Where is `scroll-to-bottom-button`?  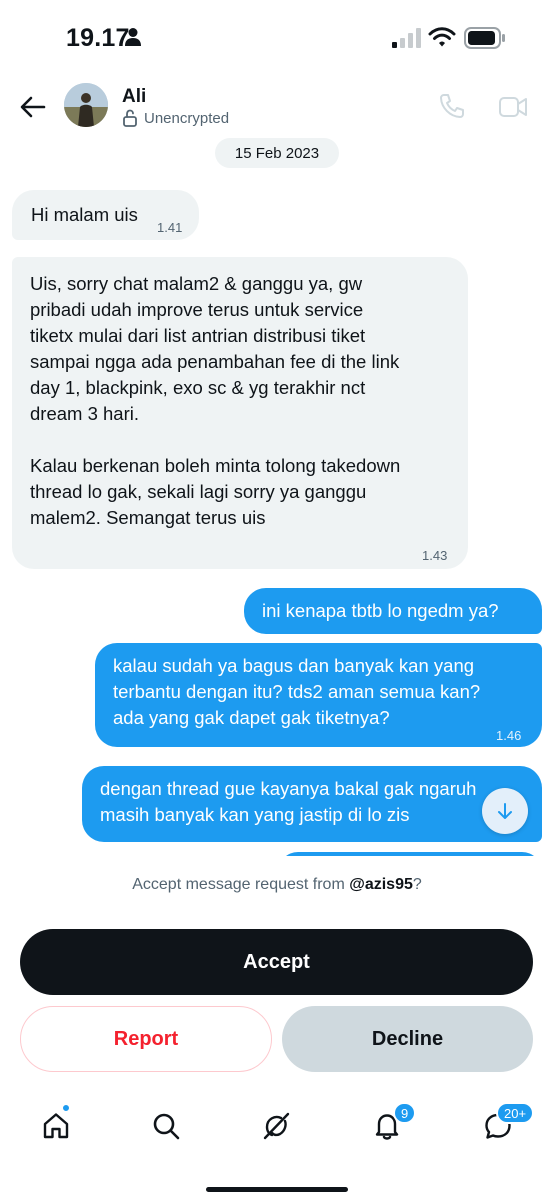 scroll-to-bottom-button is located at coordinates (505, 811).